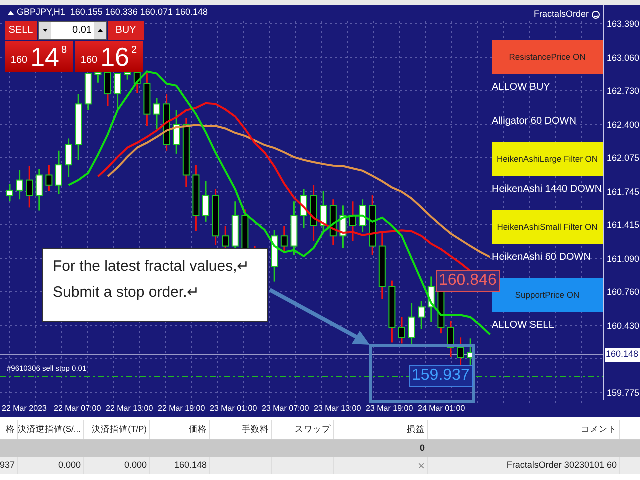 Image resolution: width=640 pixels, height=480 pixels. I want to click on status-panel: ResistancePrice ON, so click(547, 57).